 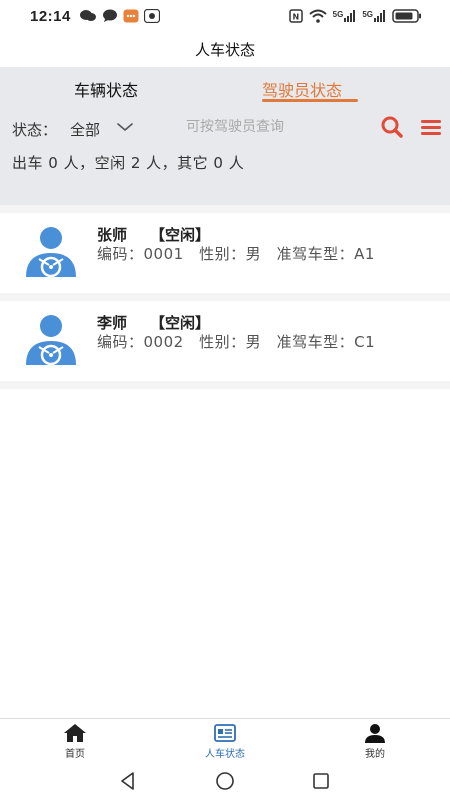 What do you see at coordinates (392, 127) in the screenshot?
I see `search-icon` at bounding box center [392, 127].